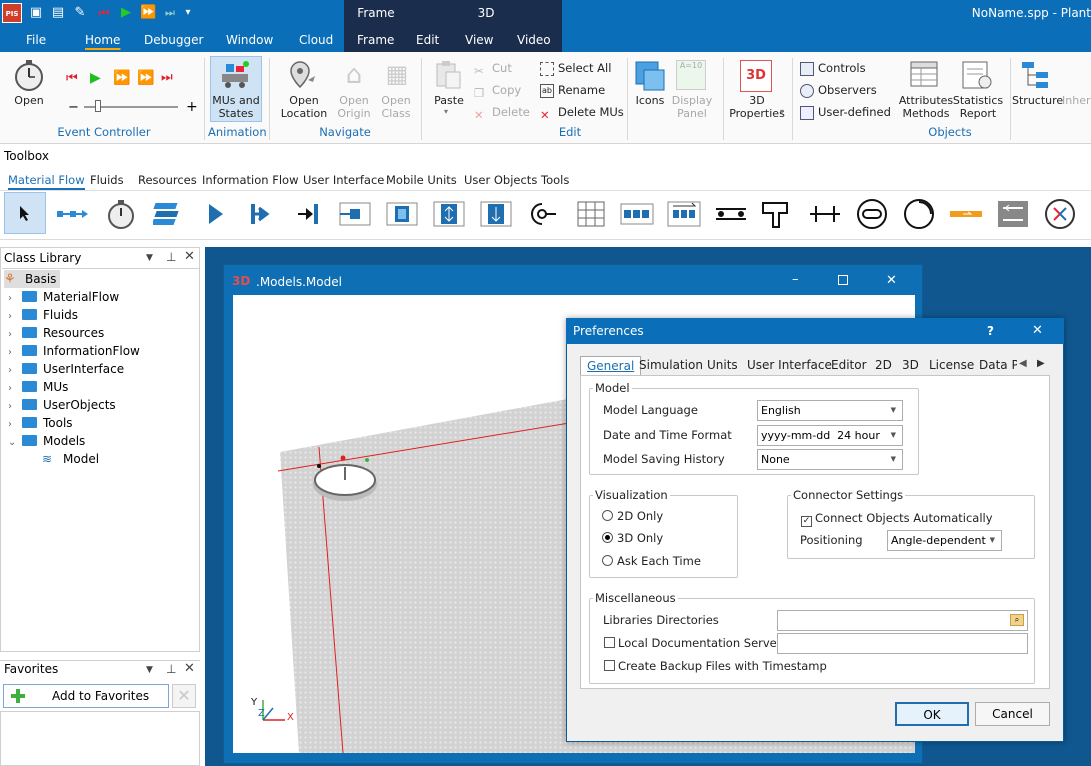 The image size is (1091, 766). I want to click on statistics-report-icon, so click(977, 75).